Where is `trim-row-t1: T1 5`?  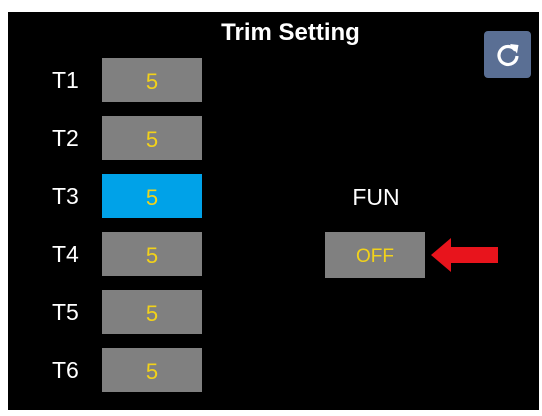
trim-row-t1: T1 5 is located at coordinates (108, 80).